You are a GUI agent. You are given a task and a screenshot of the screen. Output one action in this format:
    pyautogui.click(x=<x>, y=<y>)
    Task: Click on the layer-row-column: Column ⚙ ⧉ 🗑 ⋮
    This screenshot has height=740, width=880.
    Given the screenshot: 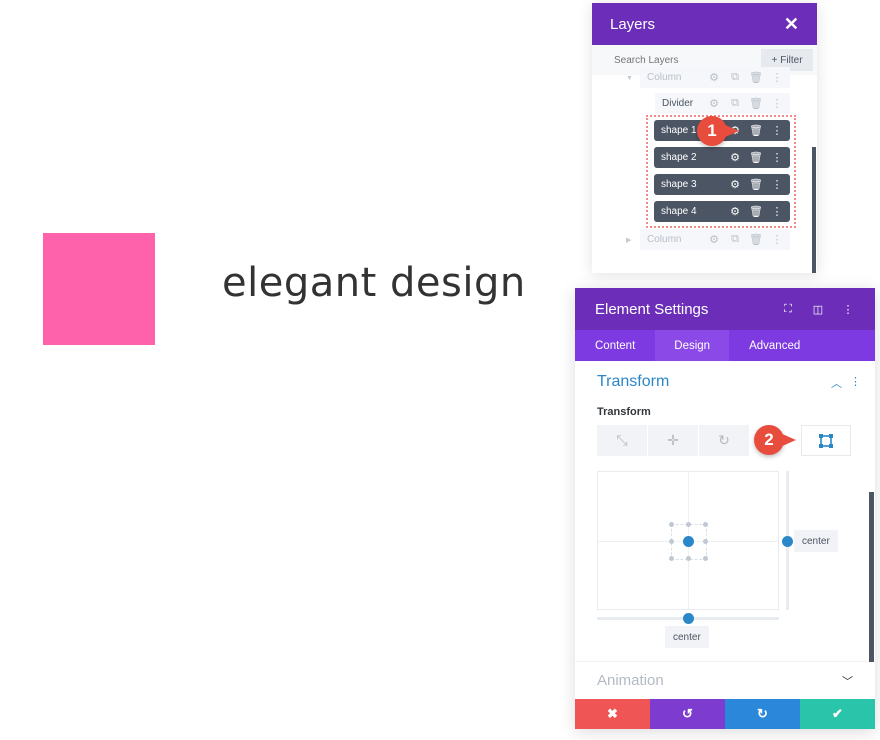 What is the action you would take?
    pyautogui.click(x=715, y=77)
    